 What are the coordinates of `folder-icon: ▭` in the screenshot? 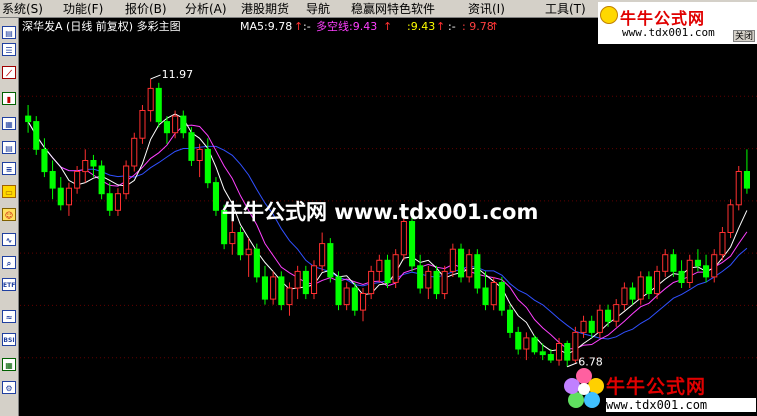 It's located at (9, 191).